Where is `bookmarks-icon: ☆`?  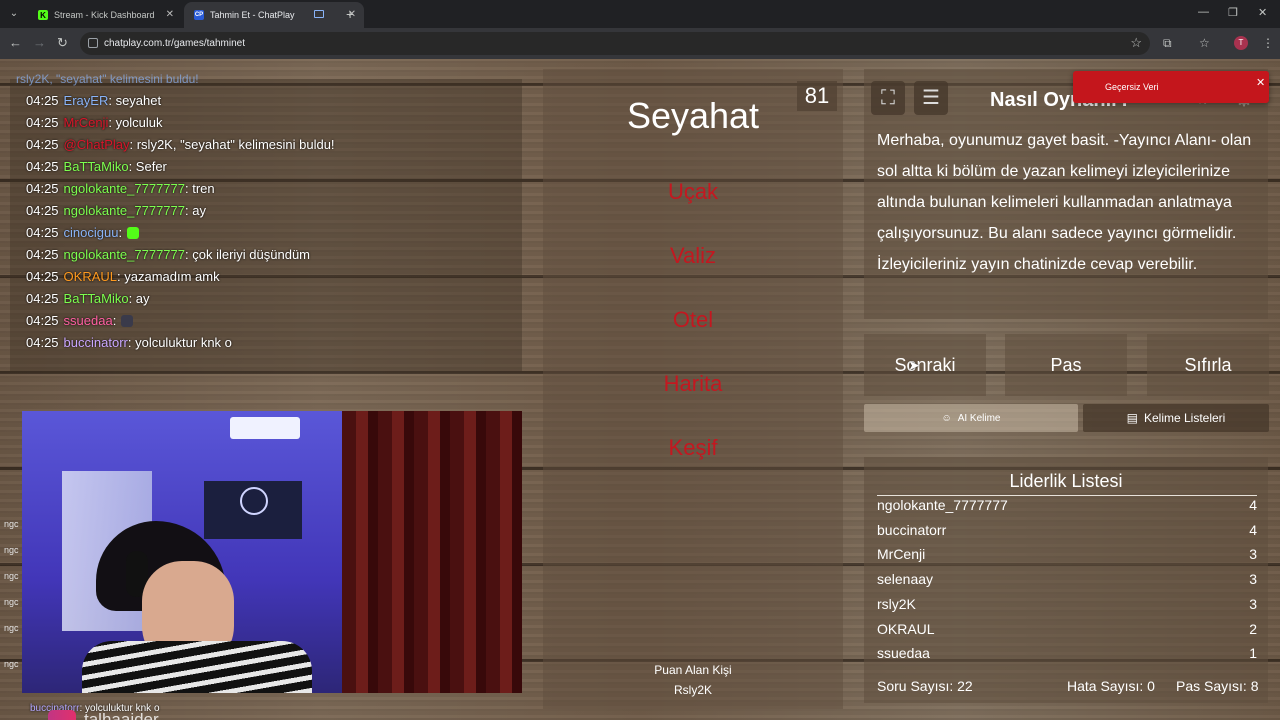
bookmarks-icon: ☆ is located at coordinates (1204, 43).